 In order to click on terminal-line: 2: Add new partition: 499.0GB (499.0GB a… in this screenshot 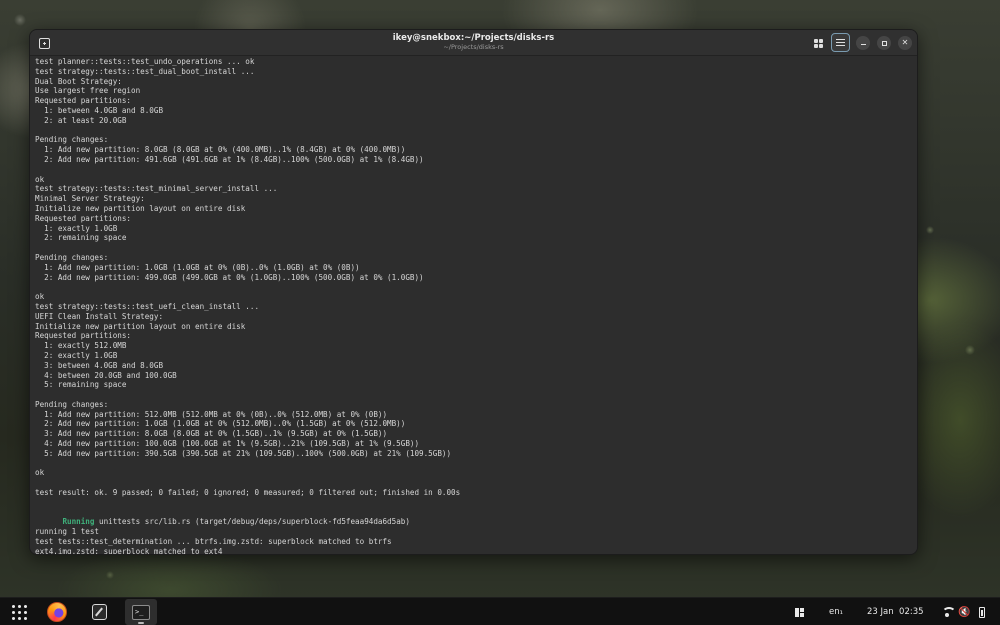, I will do `click(229, 277)`.